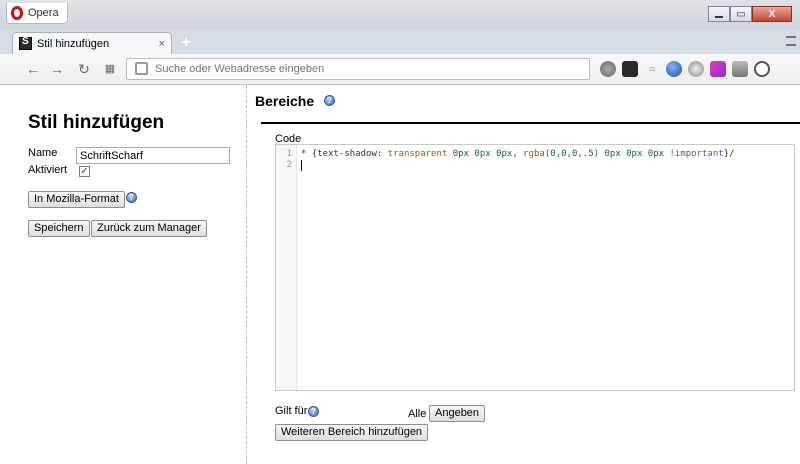  What do you see at coordinates (43, 13) in the screenshot?
I see `opera-menu-label: Opera` at bounding box center [43, 13].